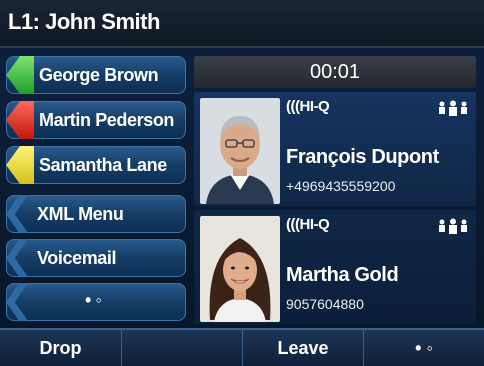 This screenshot has width=484, height=366. I want to click on line-key-more: • ◦, so click(96, 302).